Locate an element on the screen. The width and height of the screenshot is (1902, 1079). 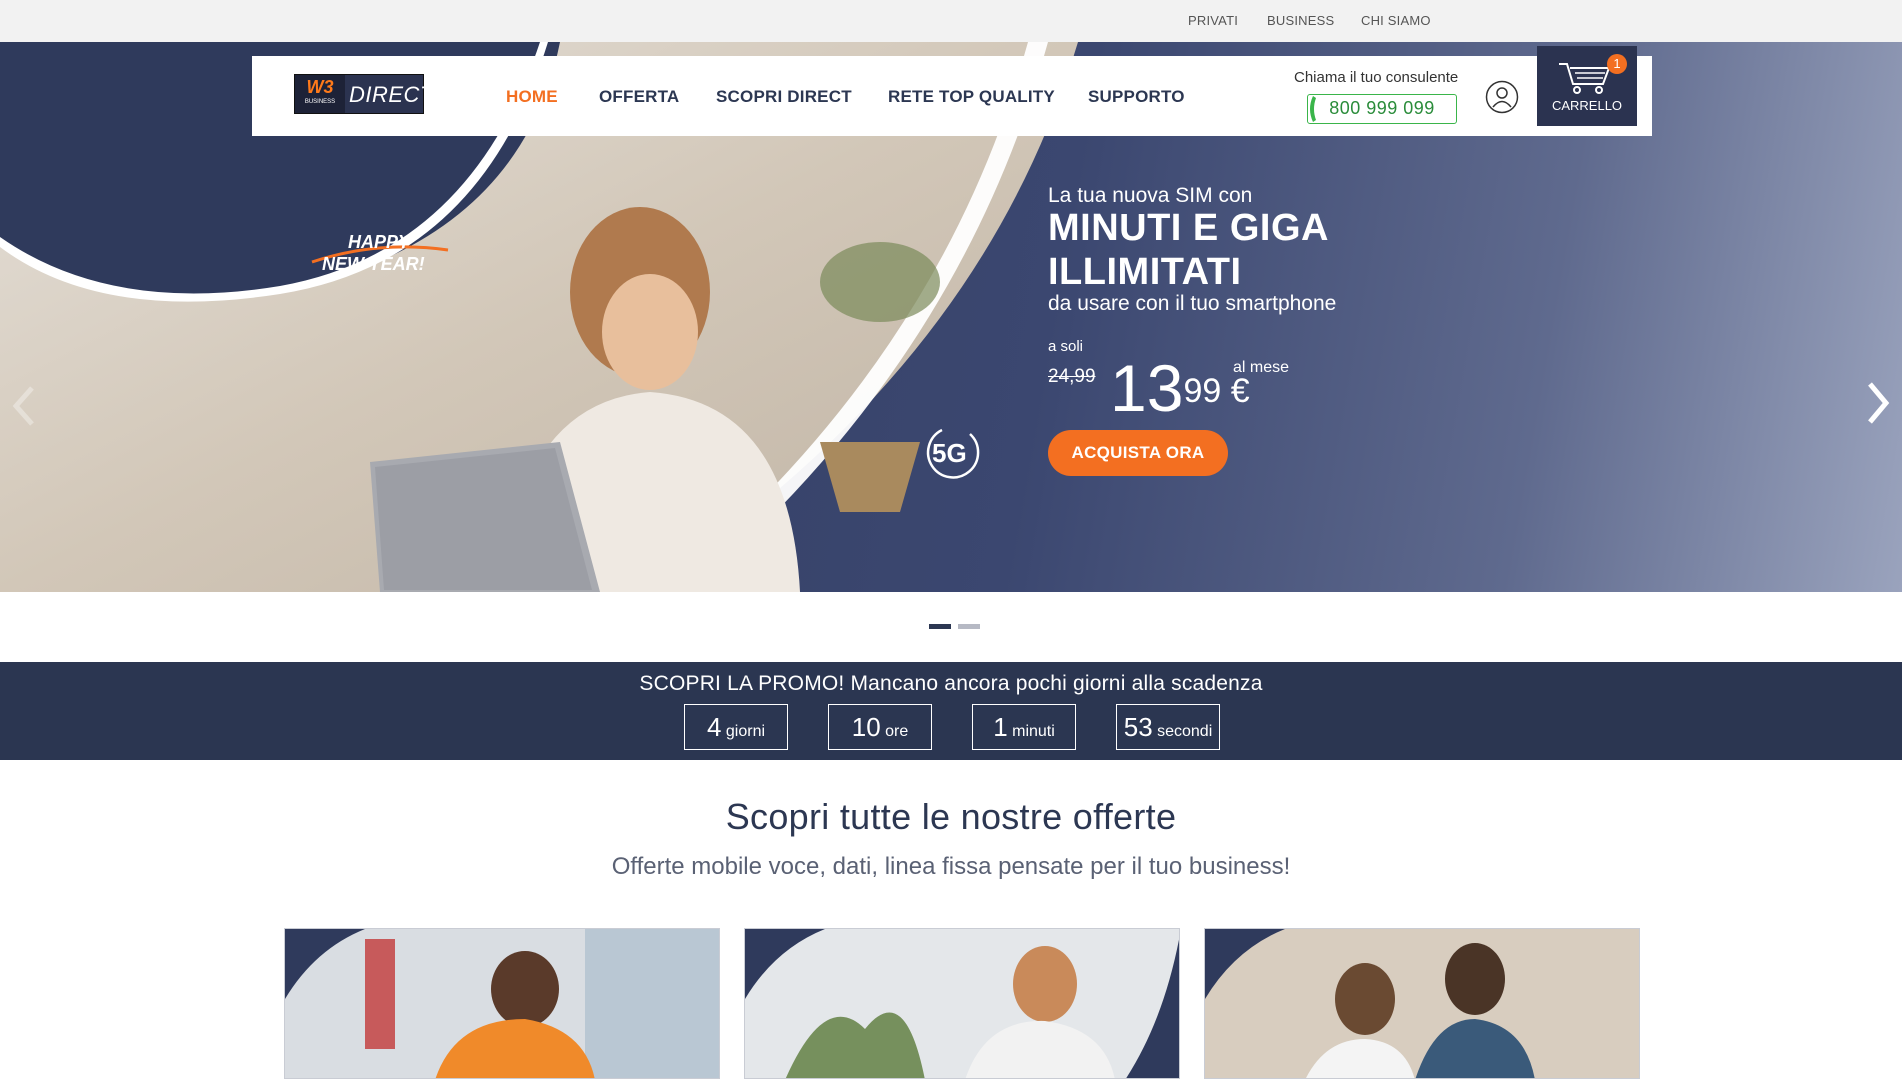
cart-count-badge: 1 is located at coordinates (1617, 64).